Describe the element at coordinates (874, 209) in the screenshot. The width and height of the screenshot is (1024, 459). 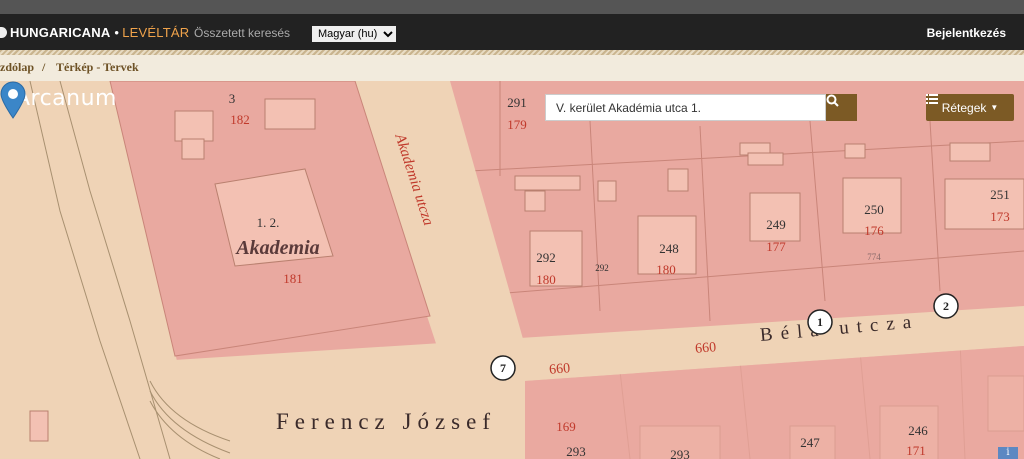
I see `lot-250-label: 250` at that location.